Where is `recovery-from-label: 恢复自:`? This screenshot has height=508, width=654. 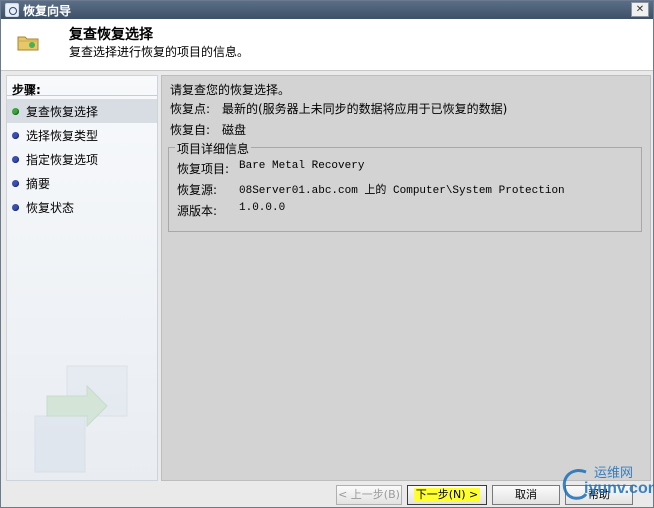 recovery-from-label: 恢复自: is located at coordinates (190, 130).